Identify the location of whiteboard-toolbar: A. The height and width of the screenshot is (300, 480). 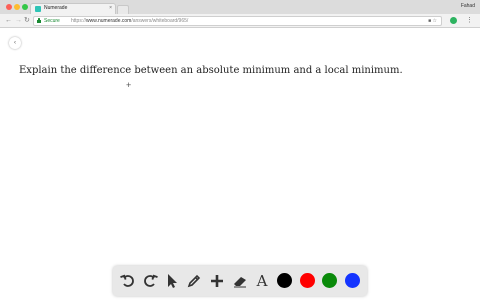
(240, 281).